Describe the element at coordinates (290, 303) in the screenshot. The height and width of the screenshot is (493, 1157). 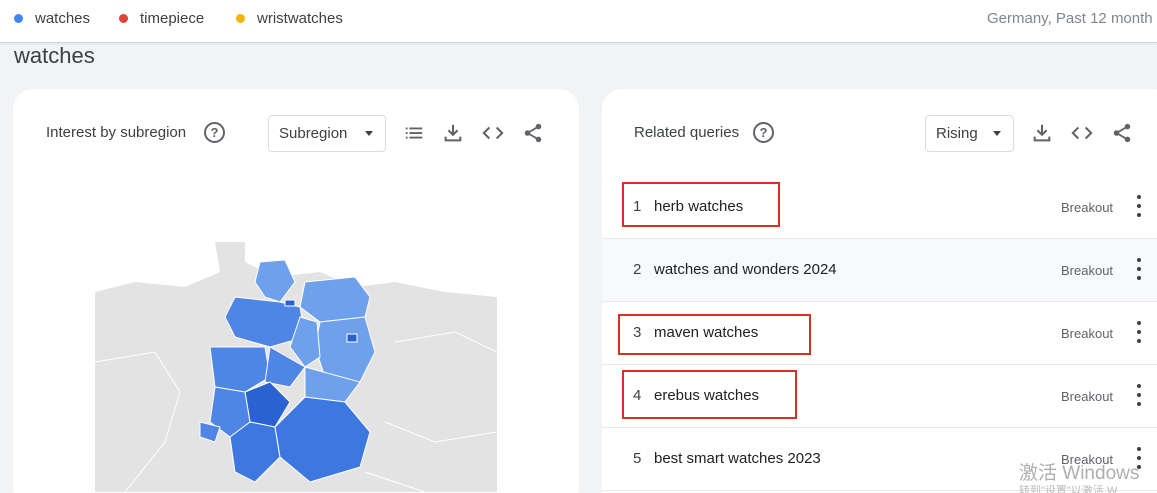
I see `hamburg` at that location.